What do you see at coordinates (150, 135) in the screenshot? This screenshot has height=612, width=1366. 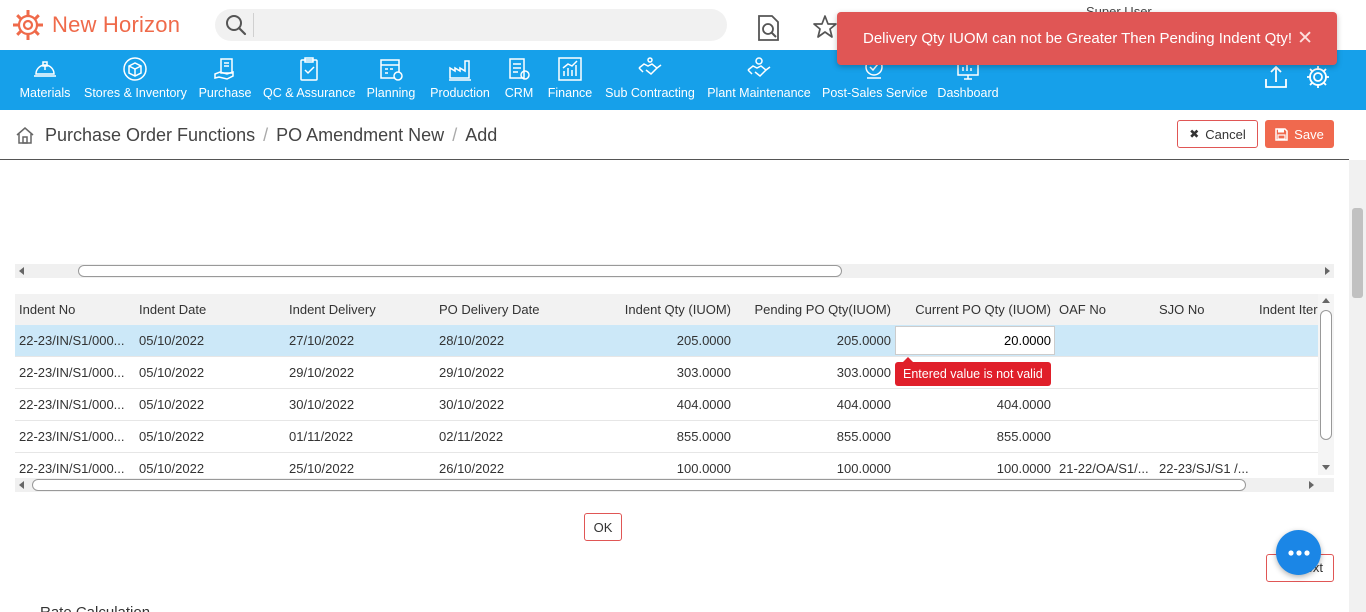 I see `breadcrumb-item-purchase-order-functions: Purchase Order Functions` at bounding box center [150, 135].